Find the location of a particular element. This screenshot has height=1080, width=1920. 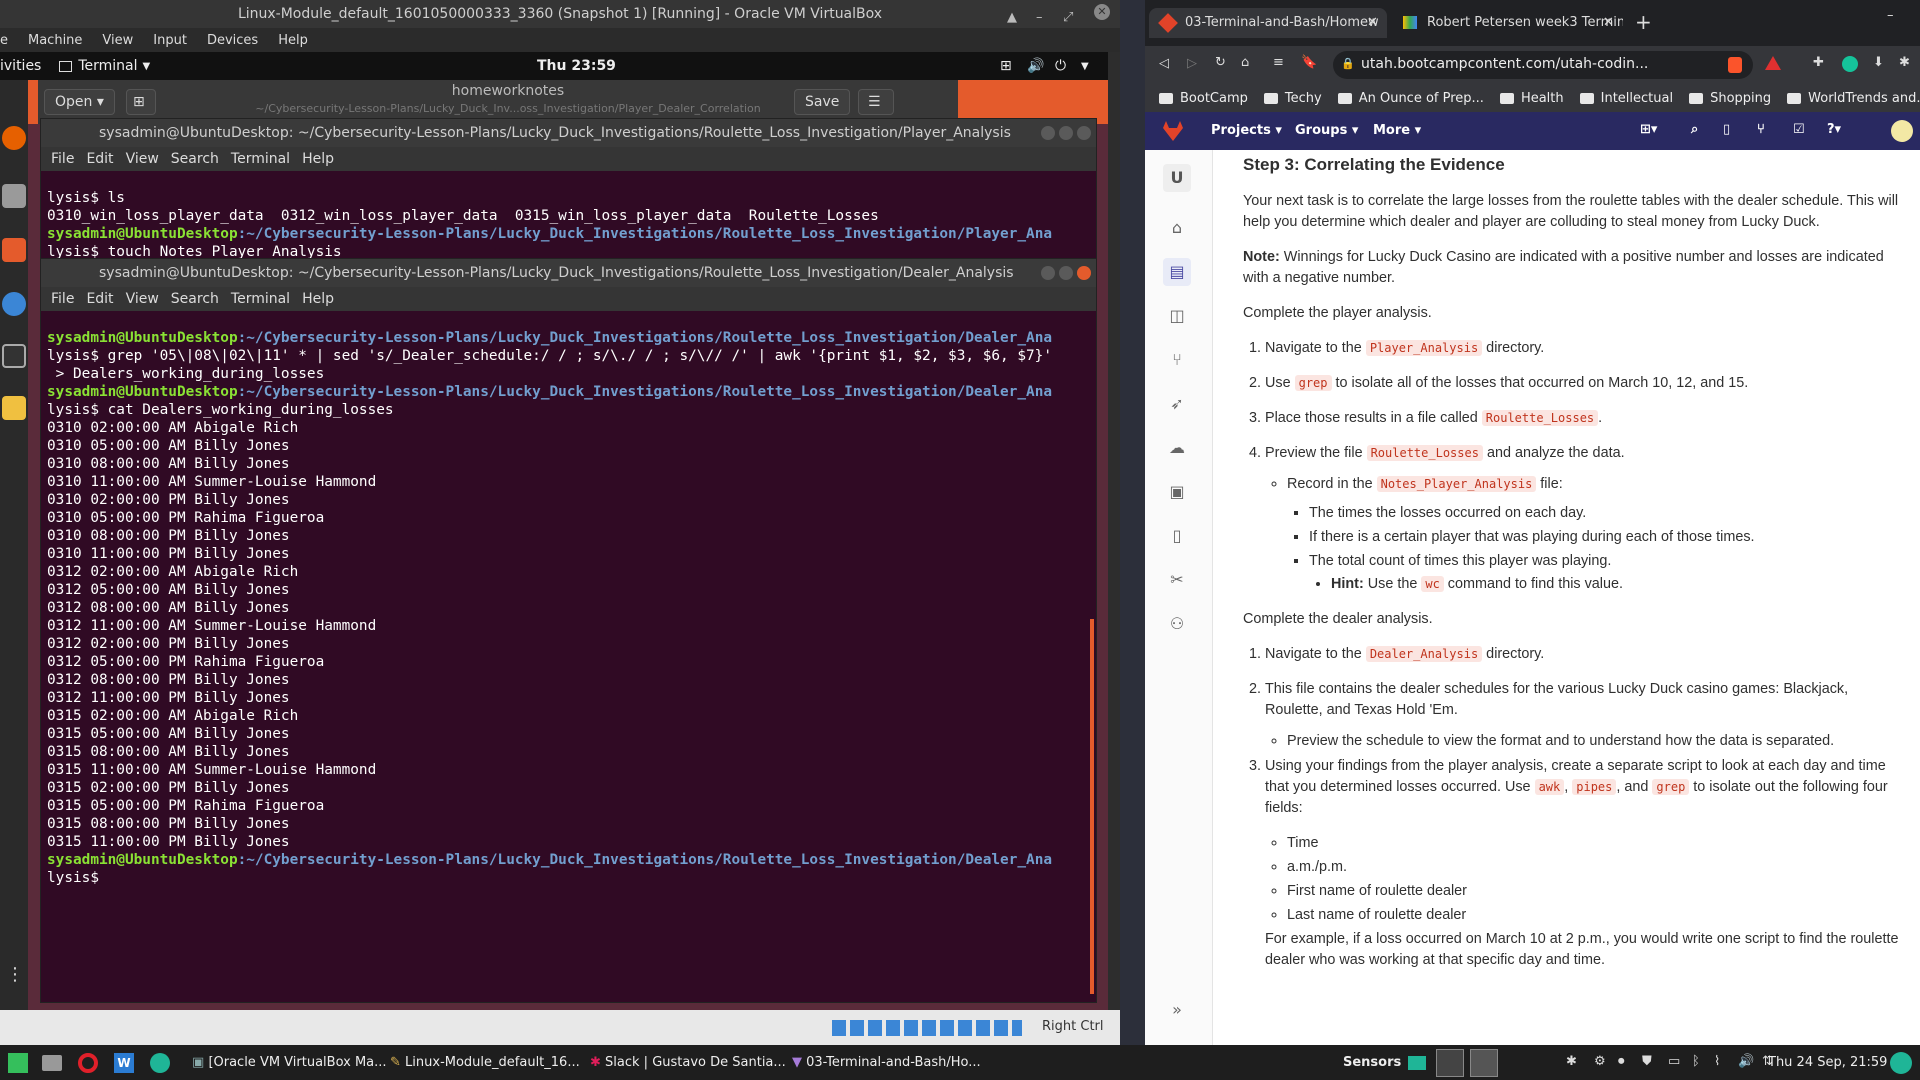

new-tab-icon: ⊞ is located at coordinates (141, 102).